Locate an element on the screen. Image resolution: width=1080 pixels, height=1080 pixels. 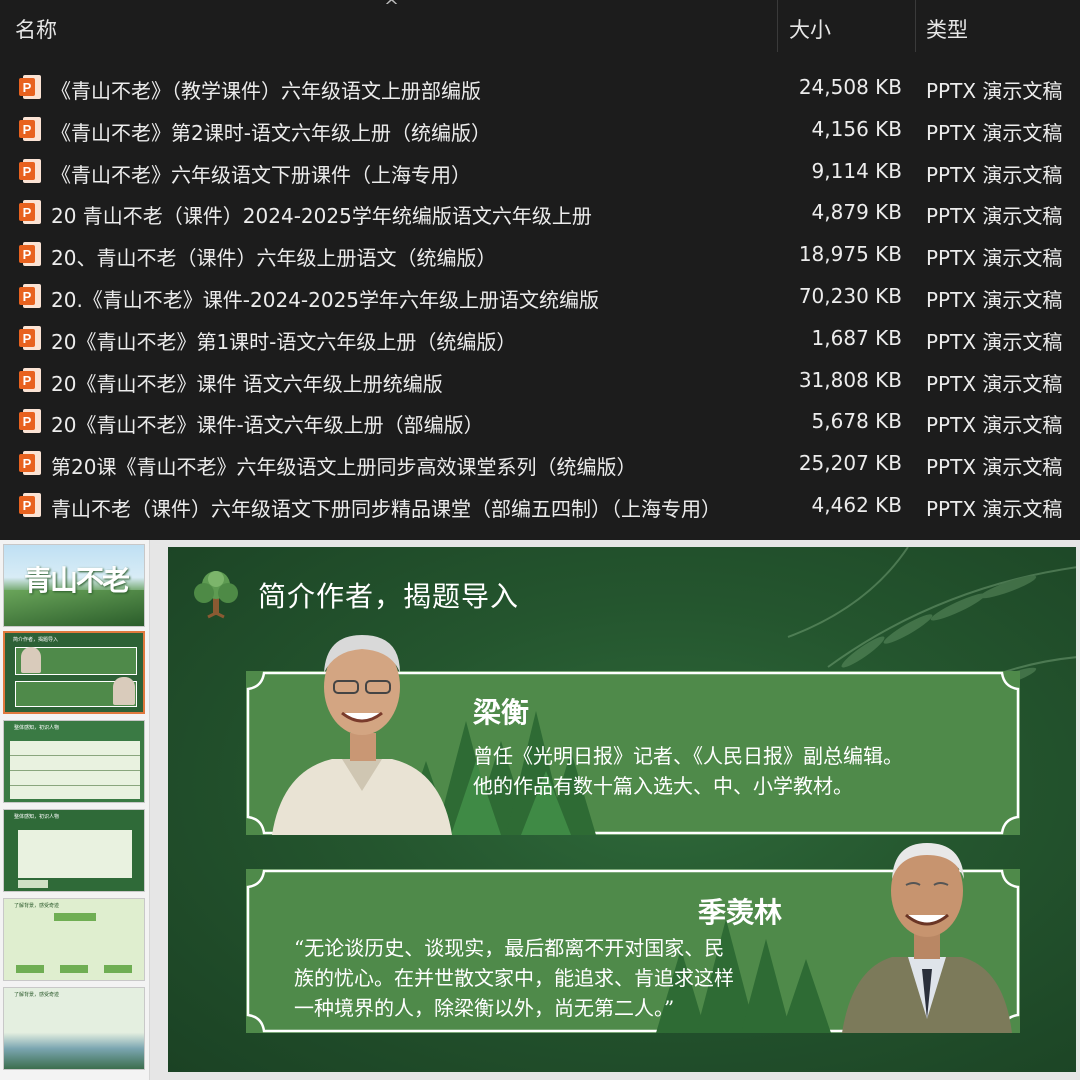
file-name: 《青山不老》第2课时-语文六年级上册（统编版） is located at coordinates (271, 132).